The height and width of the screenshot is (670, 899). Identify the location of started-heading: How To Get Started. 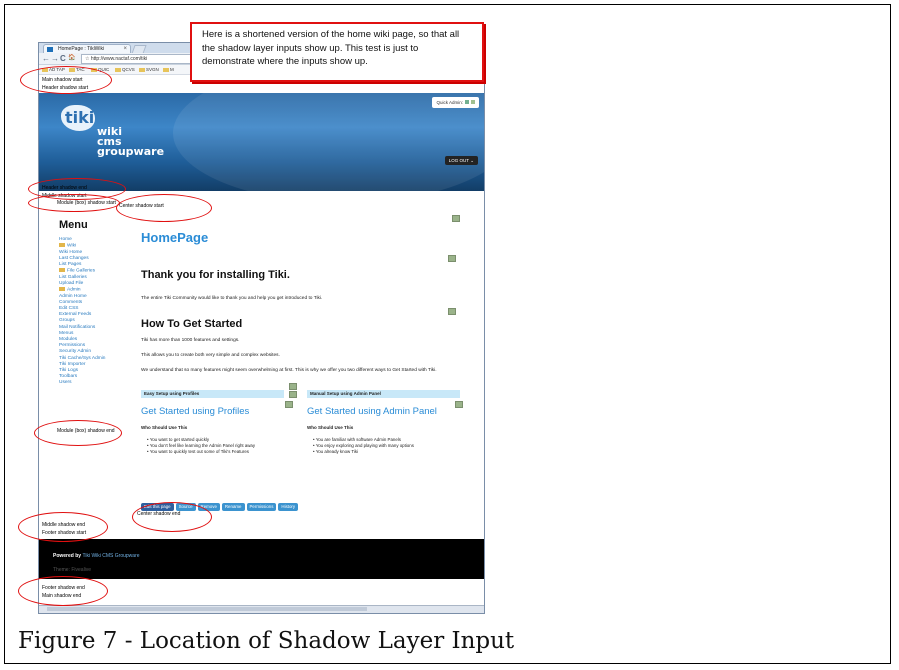
(192, 324).